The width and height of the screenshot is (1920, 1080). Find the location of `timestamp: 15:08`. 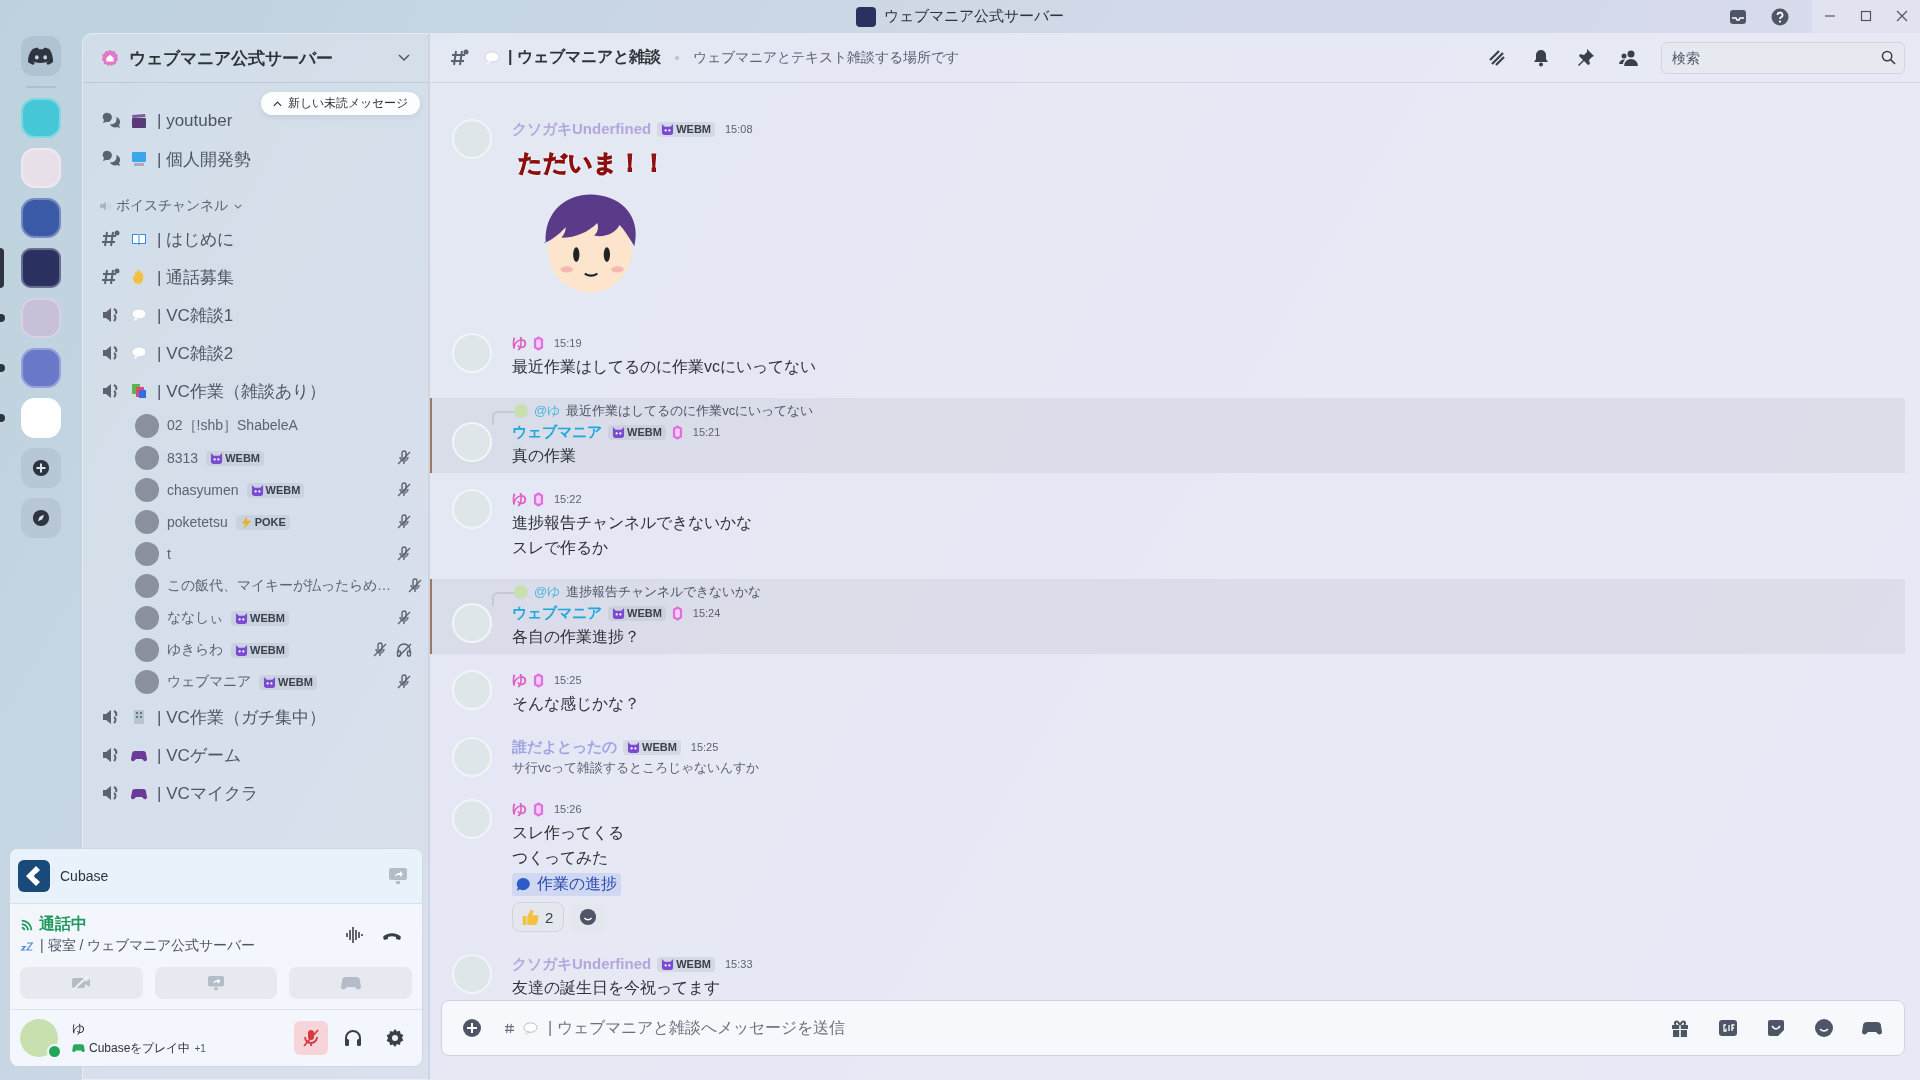

timestamp: 15:08 is located at coordinates (739, 129).